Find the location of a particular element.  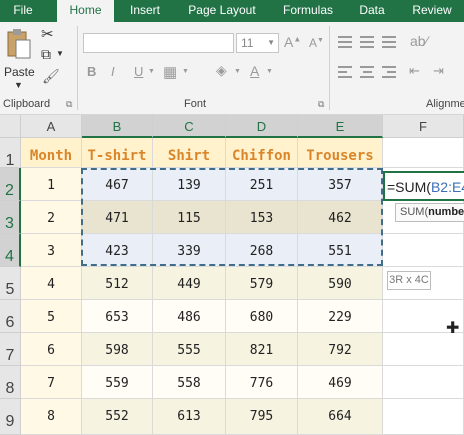

table-cell: 423 is located at coordinates (117, 250).